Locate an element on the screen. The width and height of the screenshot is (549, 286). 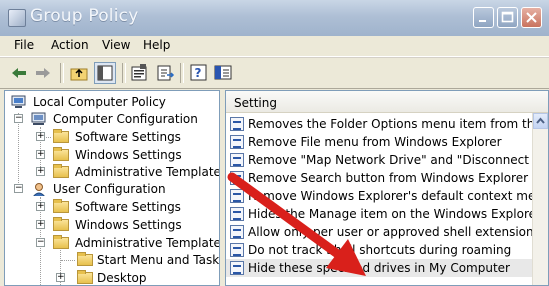
computer-icon is located at coordinates (38, 118).